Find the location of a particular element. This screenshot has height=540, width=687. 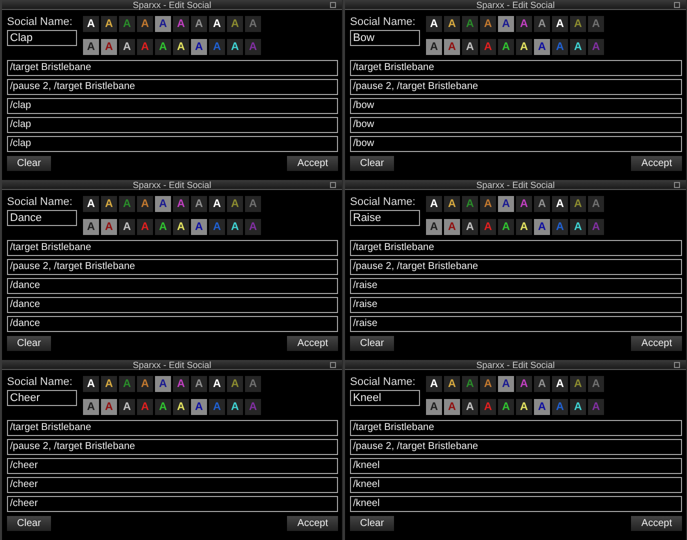

social-name-field: Kneel is located at coordinates (385, 398).